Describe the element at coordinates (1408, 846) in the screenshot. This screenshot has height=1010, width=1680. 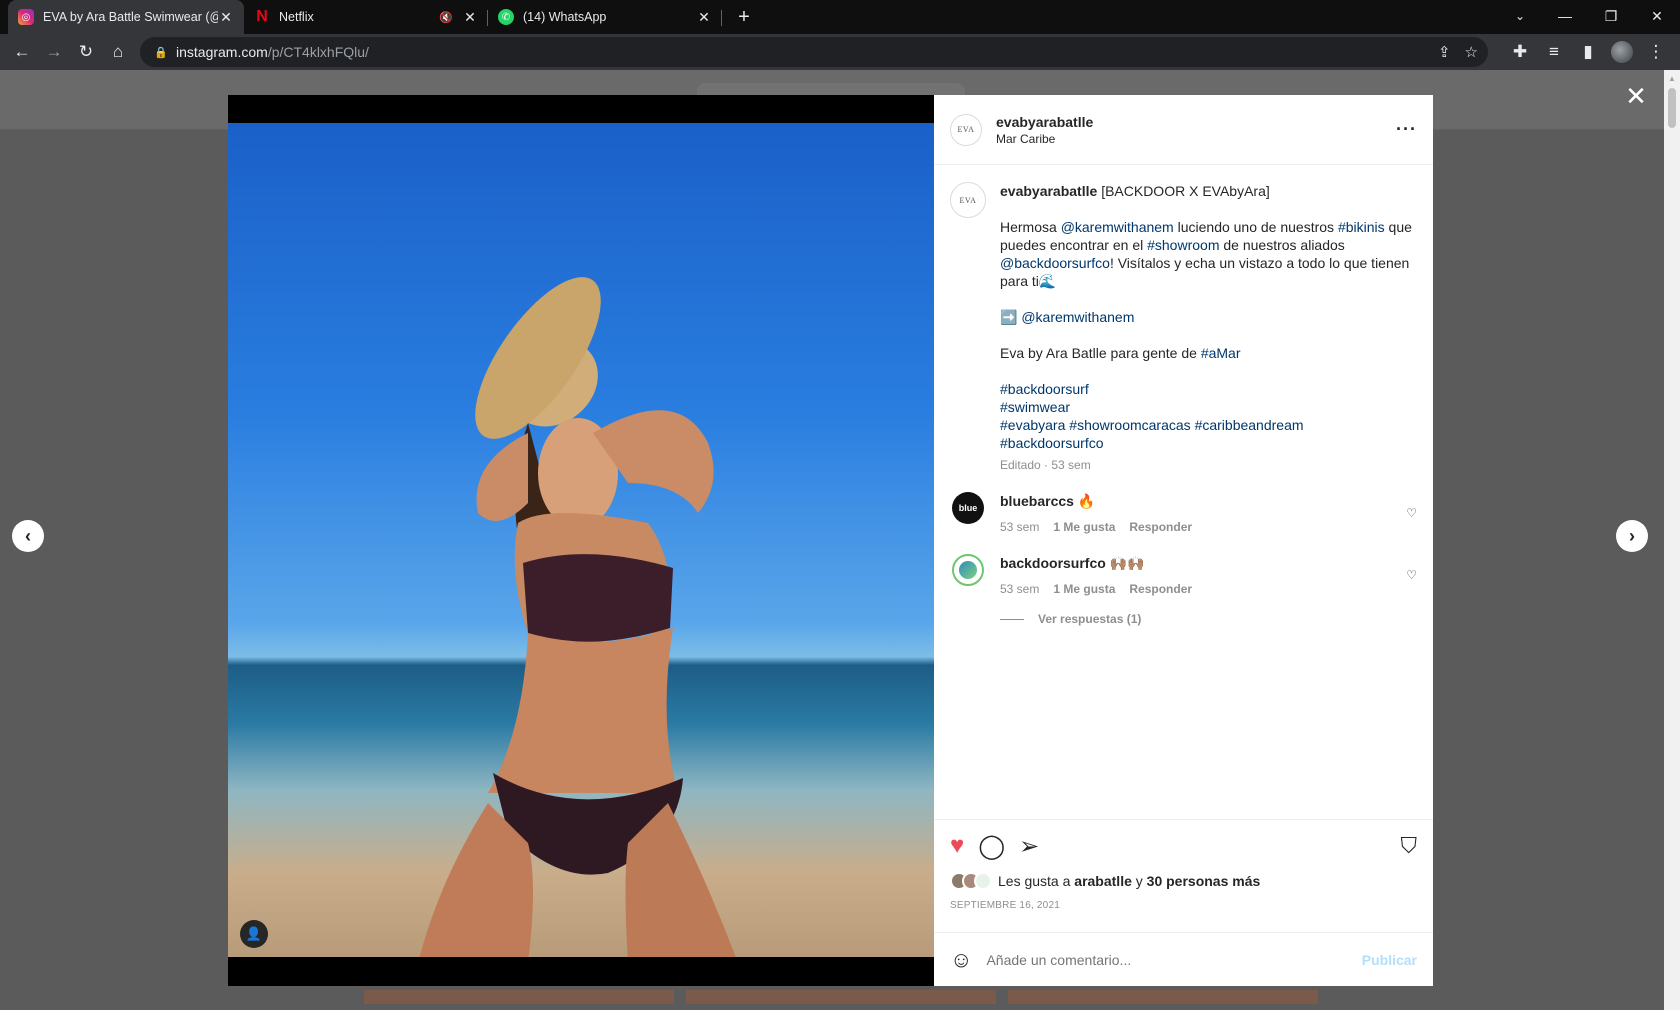
I see `save-bookmark-icon: ⛉` at that location.